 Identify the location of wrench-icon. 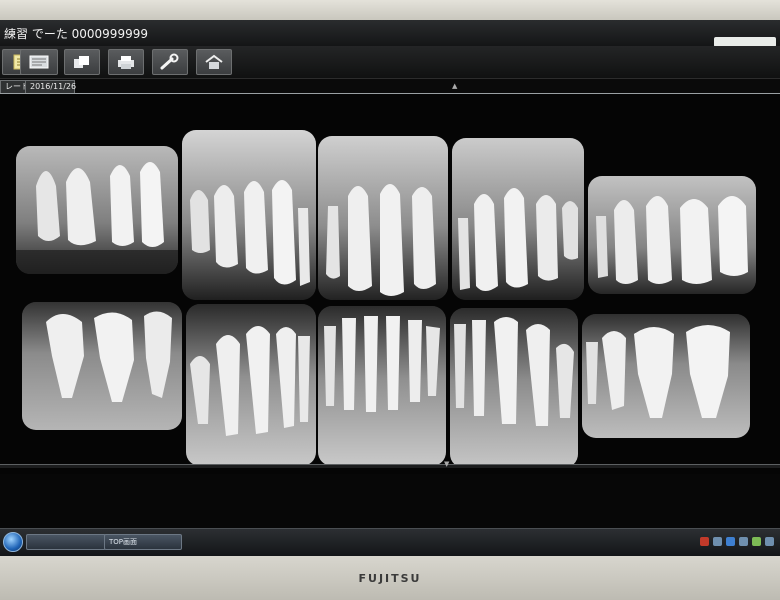
(169, 61).